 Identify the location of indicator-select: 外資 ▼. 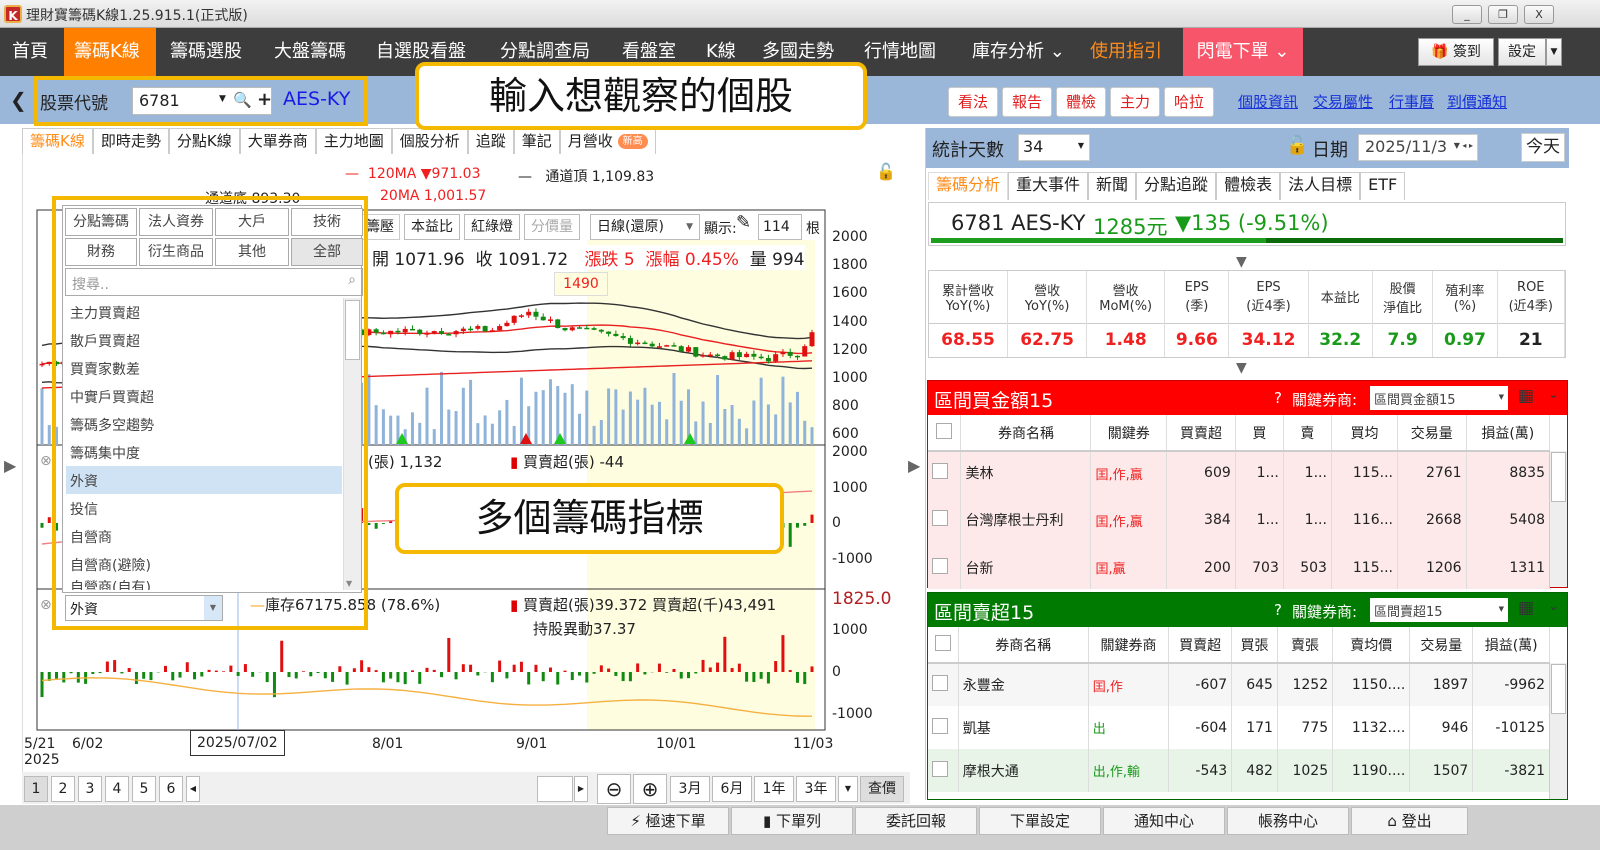
(144, 608).